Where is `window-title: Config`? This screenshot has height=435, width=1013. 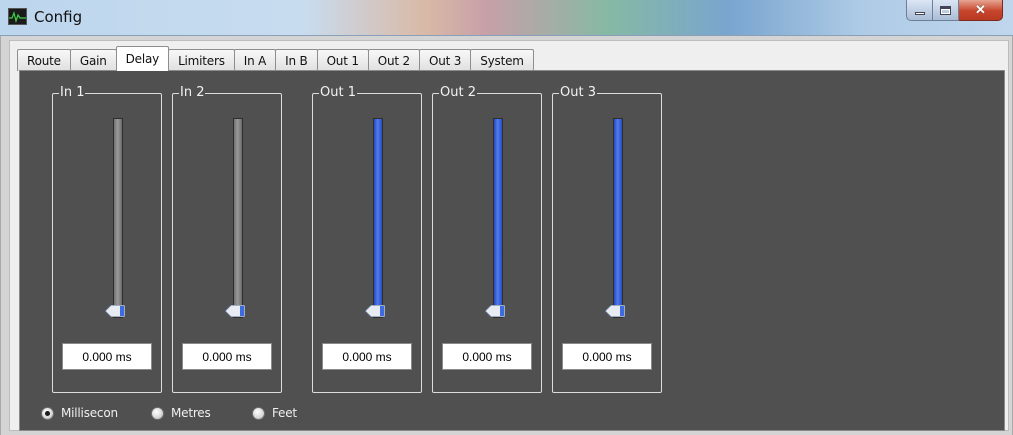 window-title: Config is located at coordinates (58, 17).